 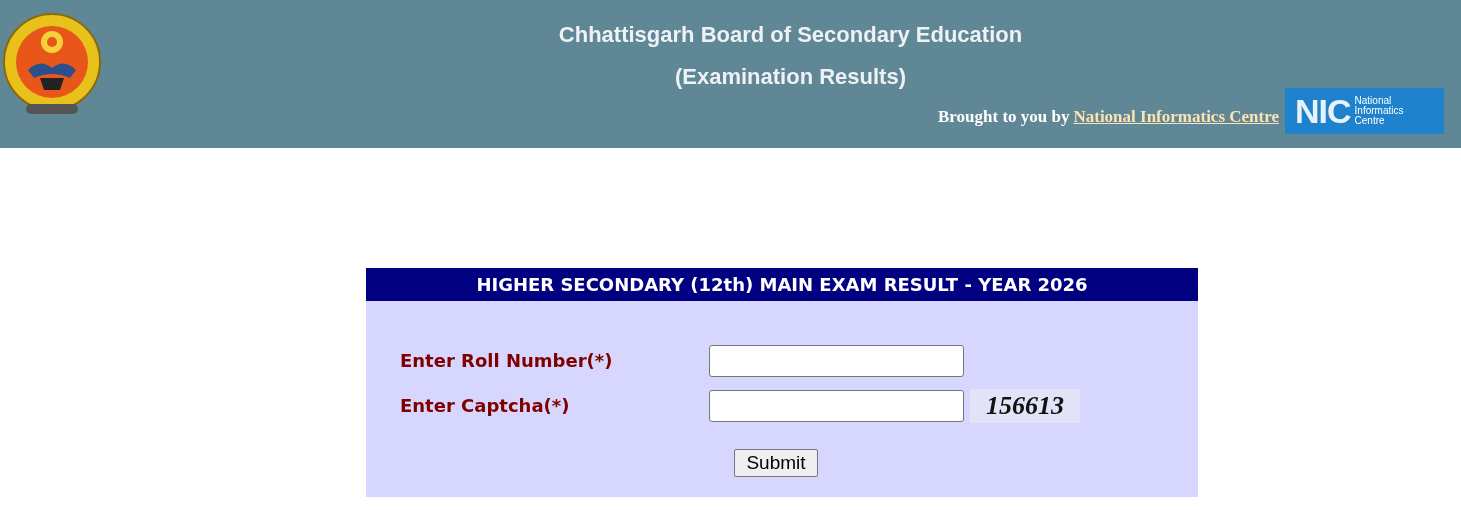 I want to click on field-label: Enter Roll Number(*), so click(x=507, y=360).